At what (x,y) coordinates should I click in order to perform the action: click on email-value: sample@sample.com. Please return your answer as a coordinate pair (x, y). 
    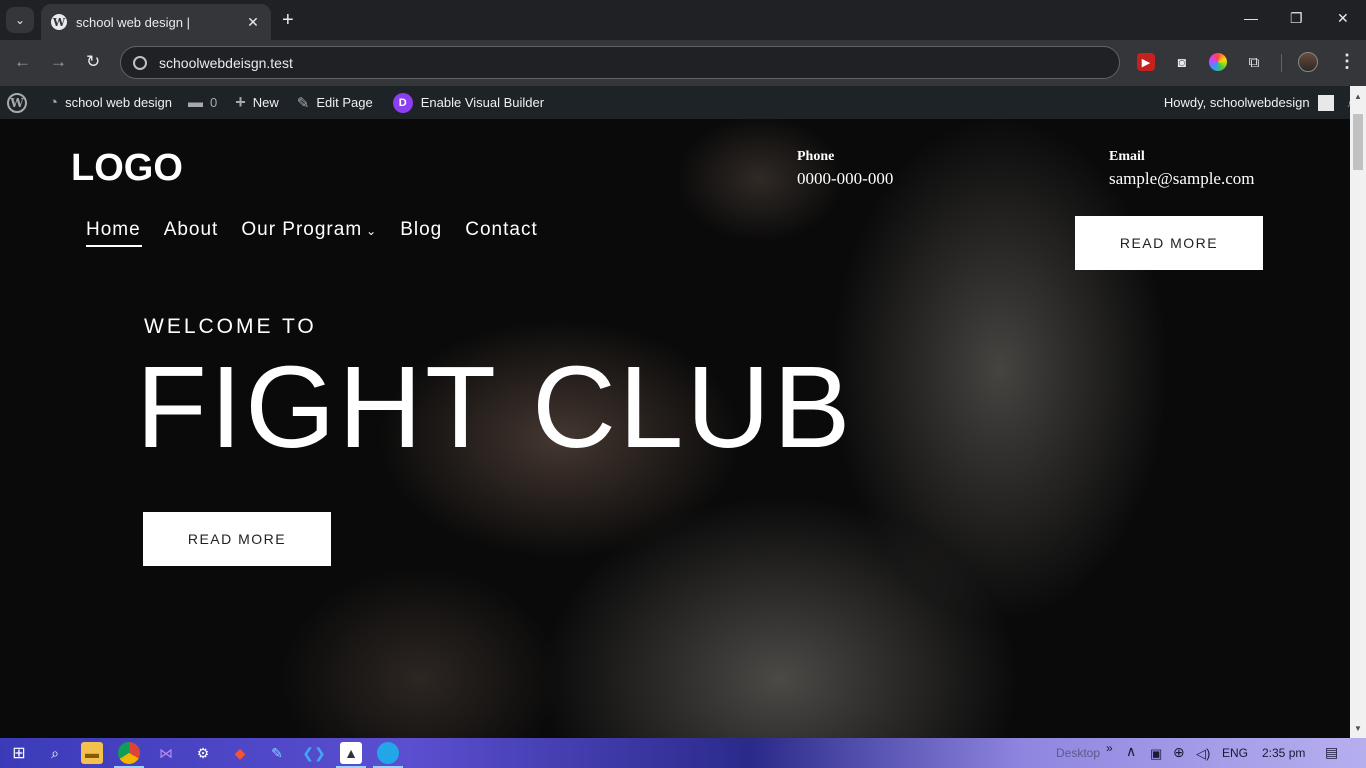
    Looking at the image, I should click on (1182, 178).